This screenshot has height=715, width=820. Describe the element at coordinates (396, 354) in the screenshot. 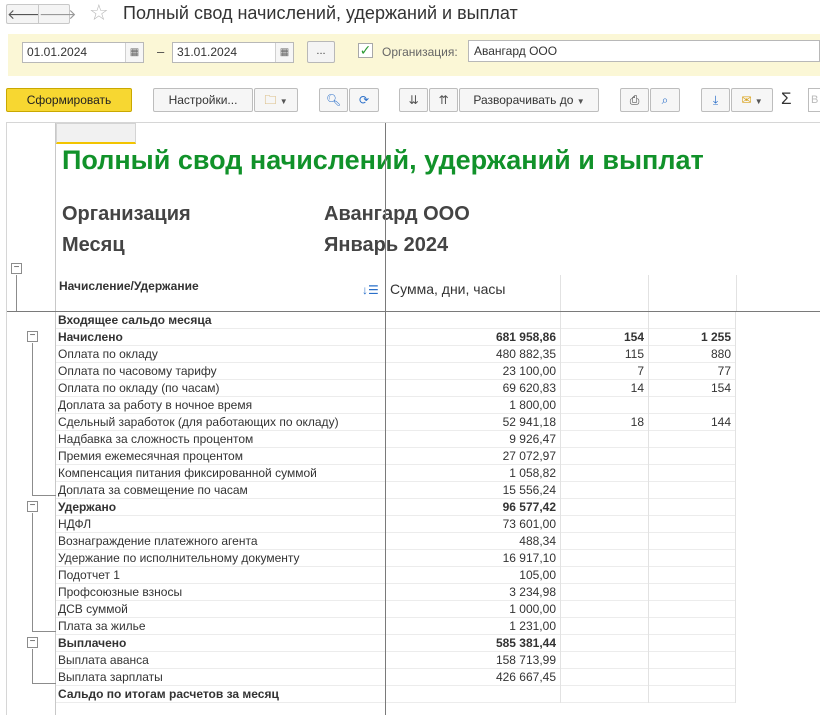

I see `table-row: Оплата по окладу 480 882,35 115 880` at that location.